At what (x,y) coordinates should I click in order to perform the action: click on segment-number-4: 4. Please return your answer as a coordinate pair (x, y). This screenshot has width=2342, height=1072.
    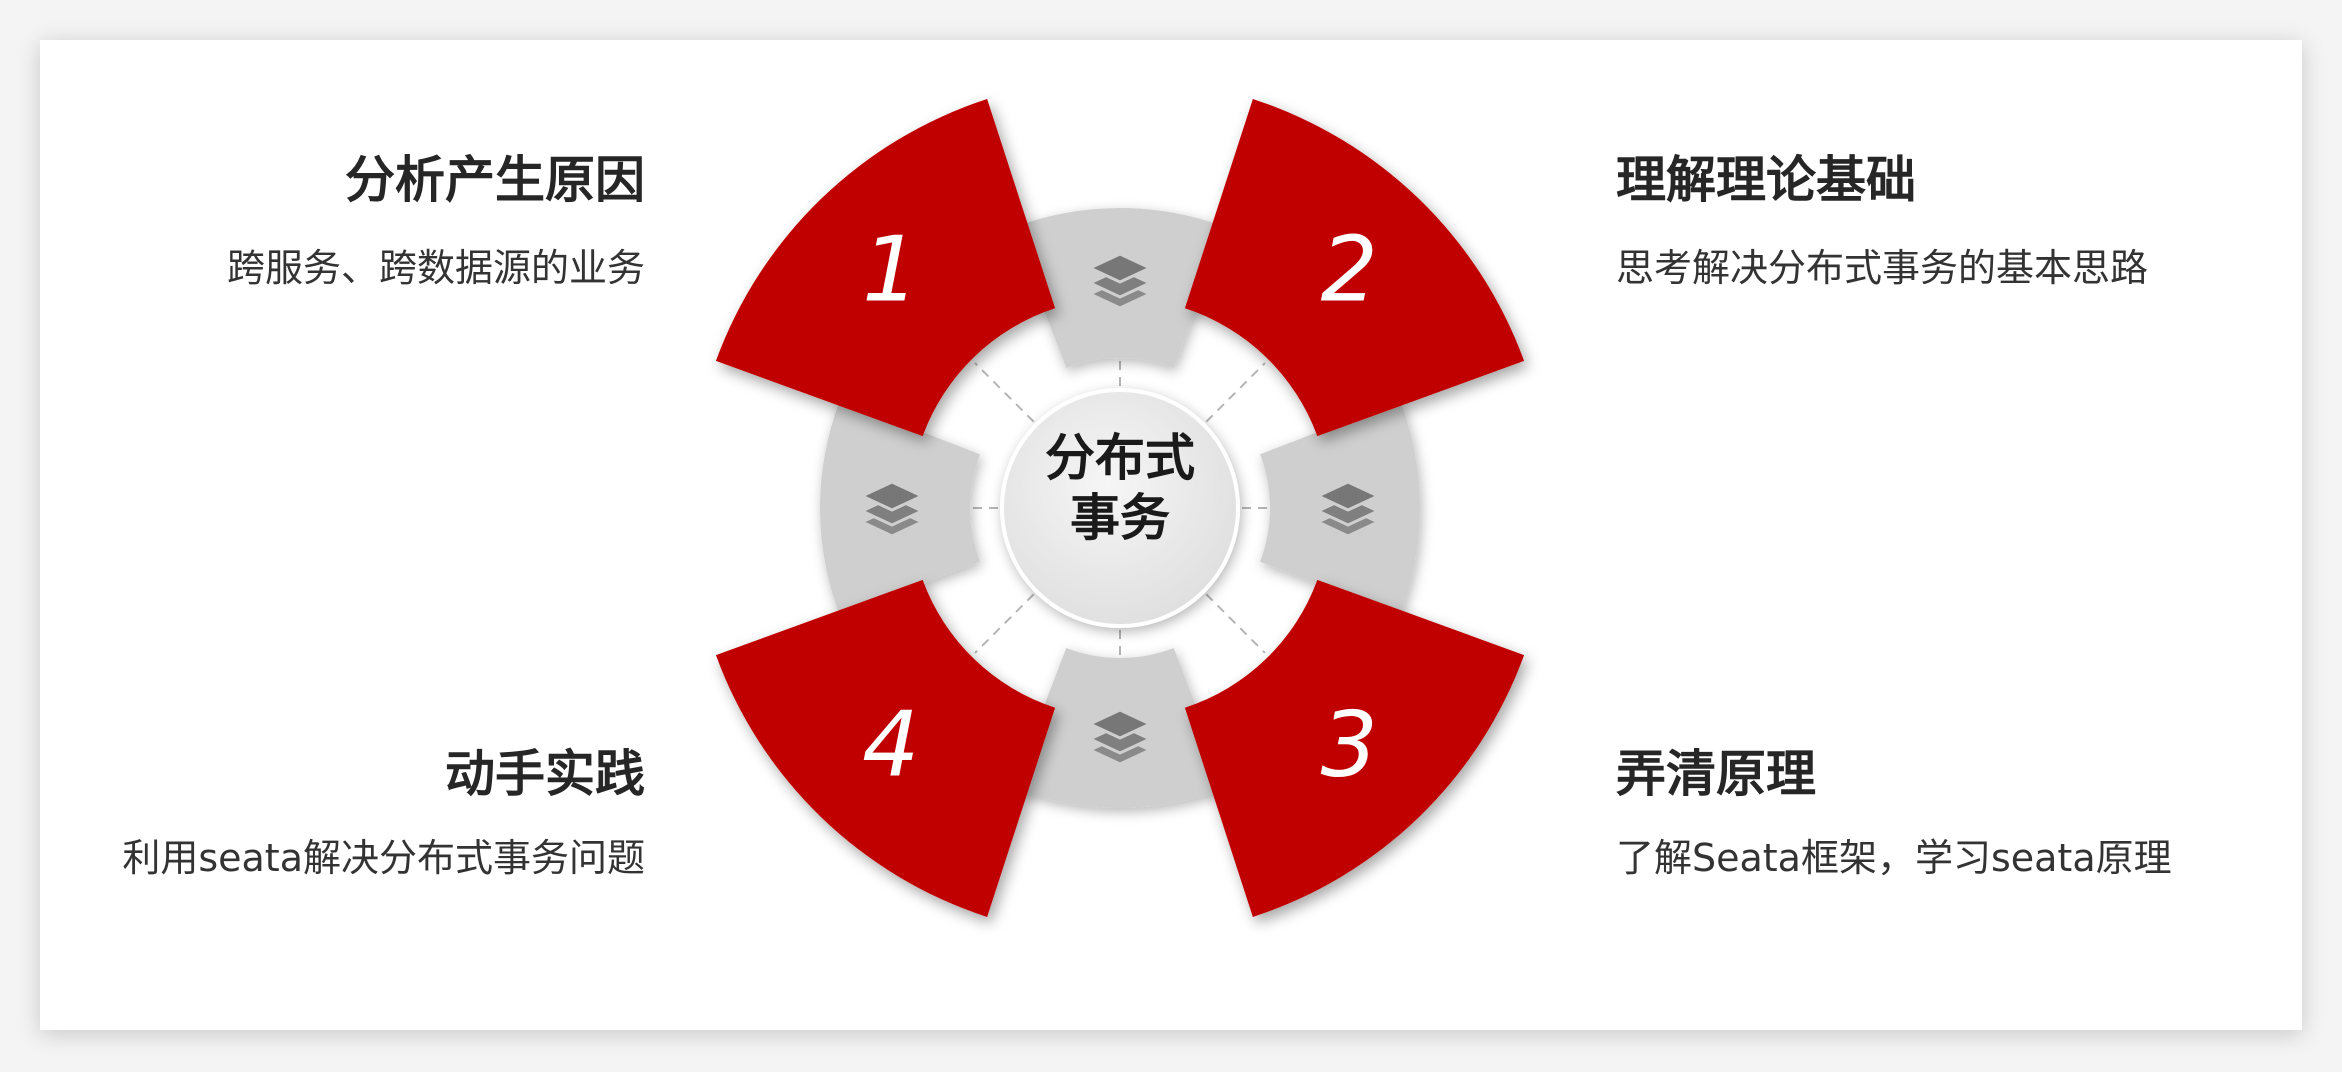
    Looking at the image, I should click on (890, 744).